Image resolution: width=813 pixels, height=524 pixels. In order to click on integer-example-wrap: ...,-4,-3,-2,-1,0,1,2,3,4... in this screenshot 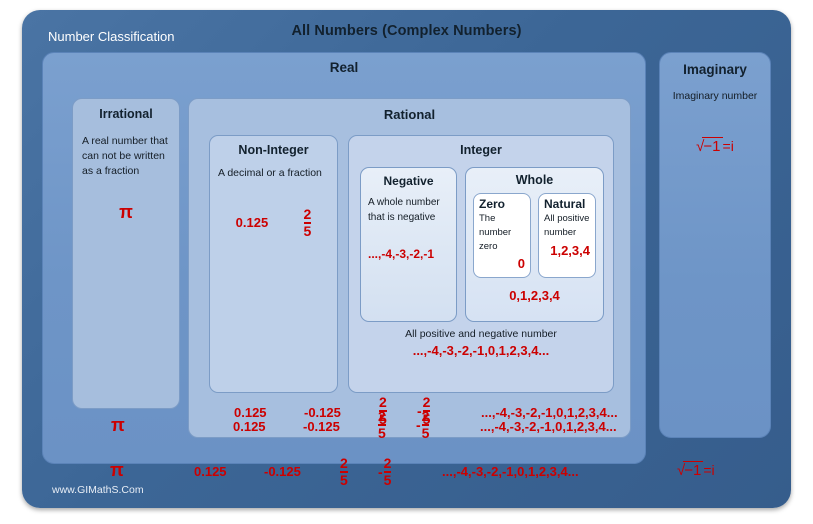, I will do `click(481, 350)`.